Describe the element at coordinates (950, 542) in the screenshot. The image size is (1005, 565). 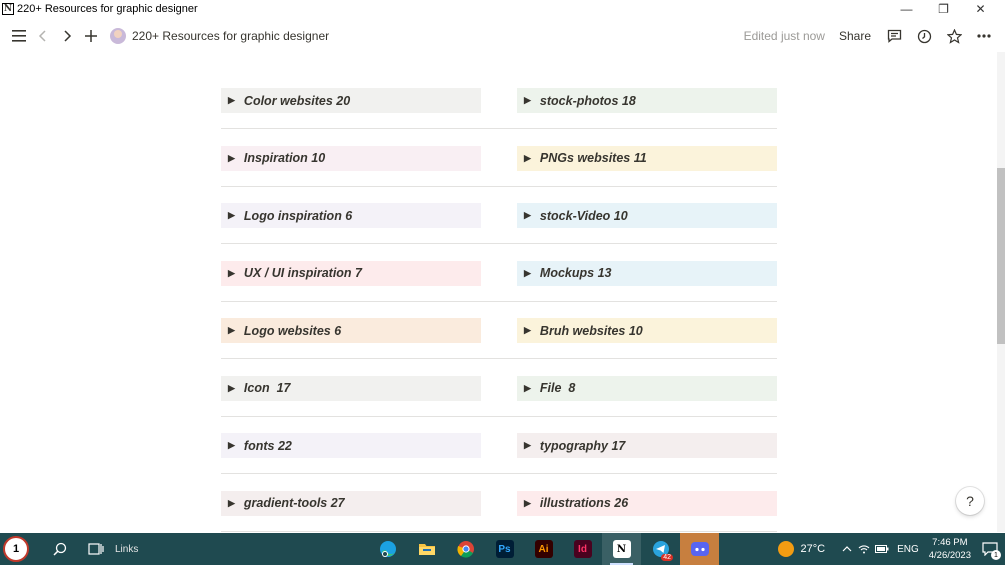
I see `clock-time: 7:46 PM` at that location.